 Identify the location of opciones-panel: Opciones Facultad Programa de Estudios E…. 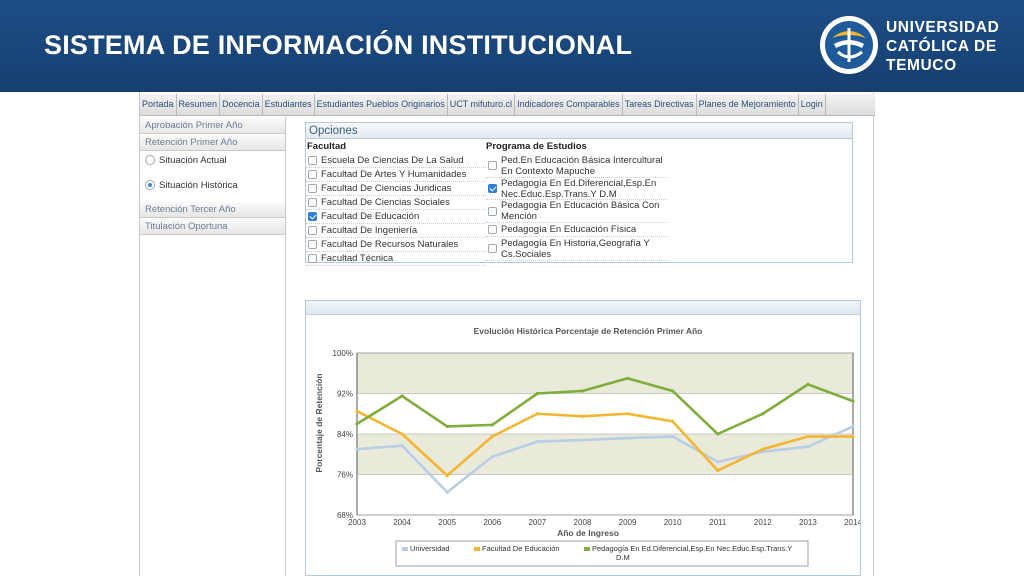
(579, 194).